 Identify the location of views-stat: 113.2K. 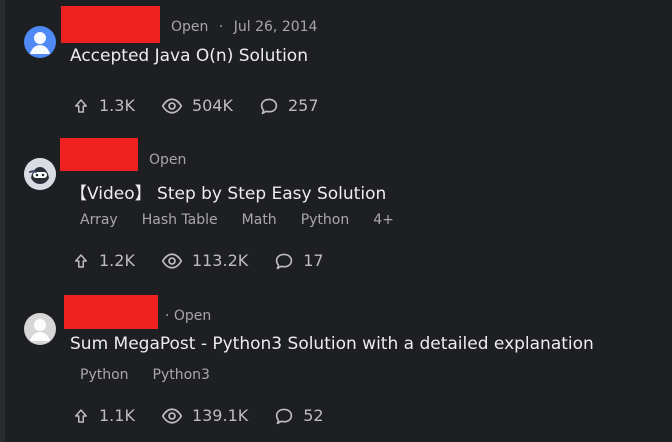
(204, 261).